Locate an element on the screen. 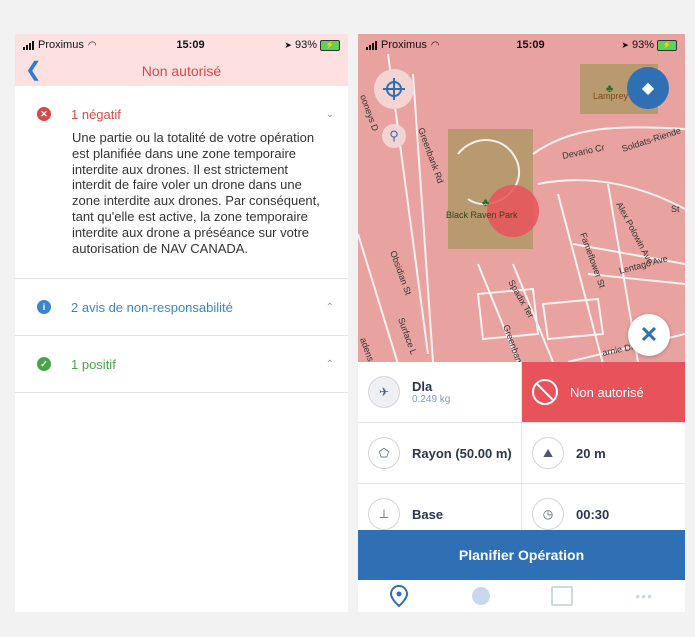 This screenshot has width=695, height=637. calendar-icon is located at coordinates (562, 596).